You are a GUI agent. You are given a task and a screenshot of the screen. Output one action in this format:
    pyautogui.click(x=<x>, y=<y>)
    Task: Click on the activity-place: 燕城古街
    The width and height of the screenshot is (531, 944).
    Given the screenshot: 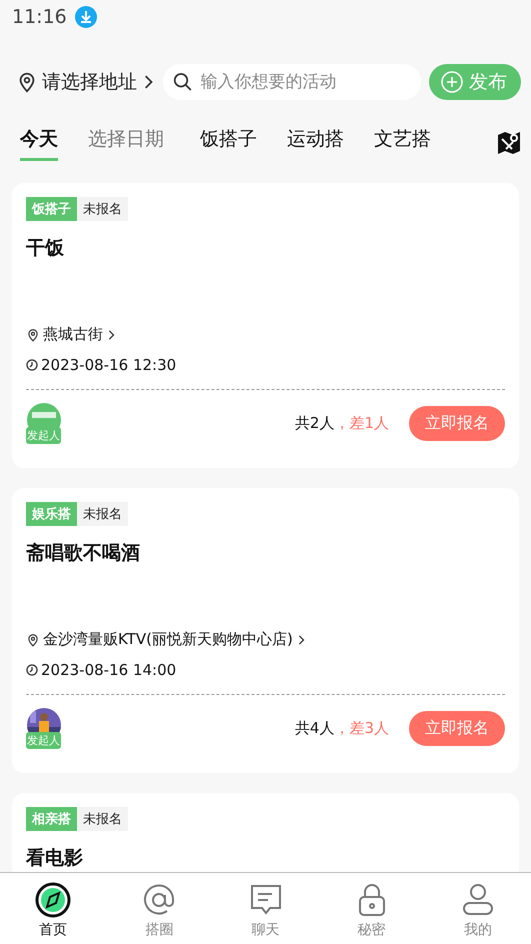 What is the action you would take?
    pyautogui.click(x=73, y=334)
    